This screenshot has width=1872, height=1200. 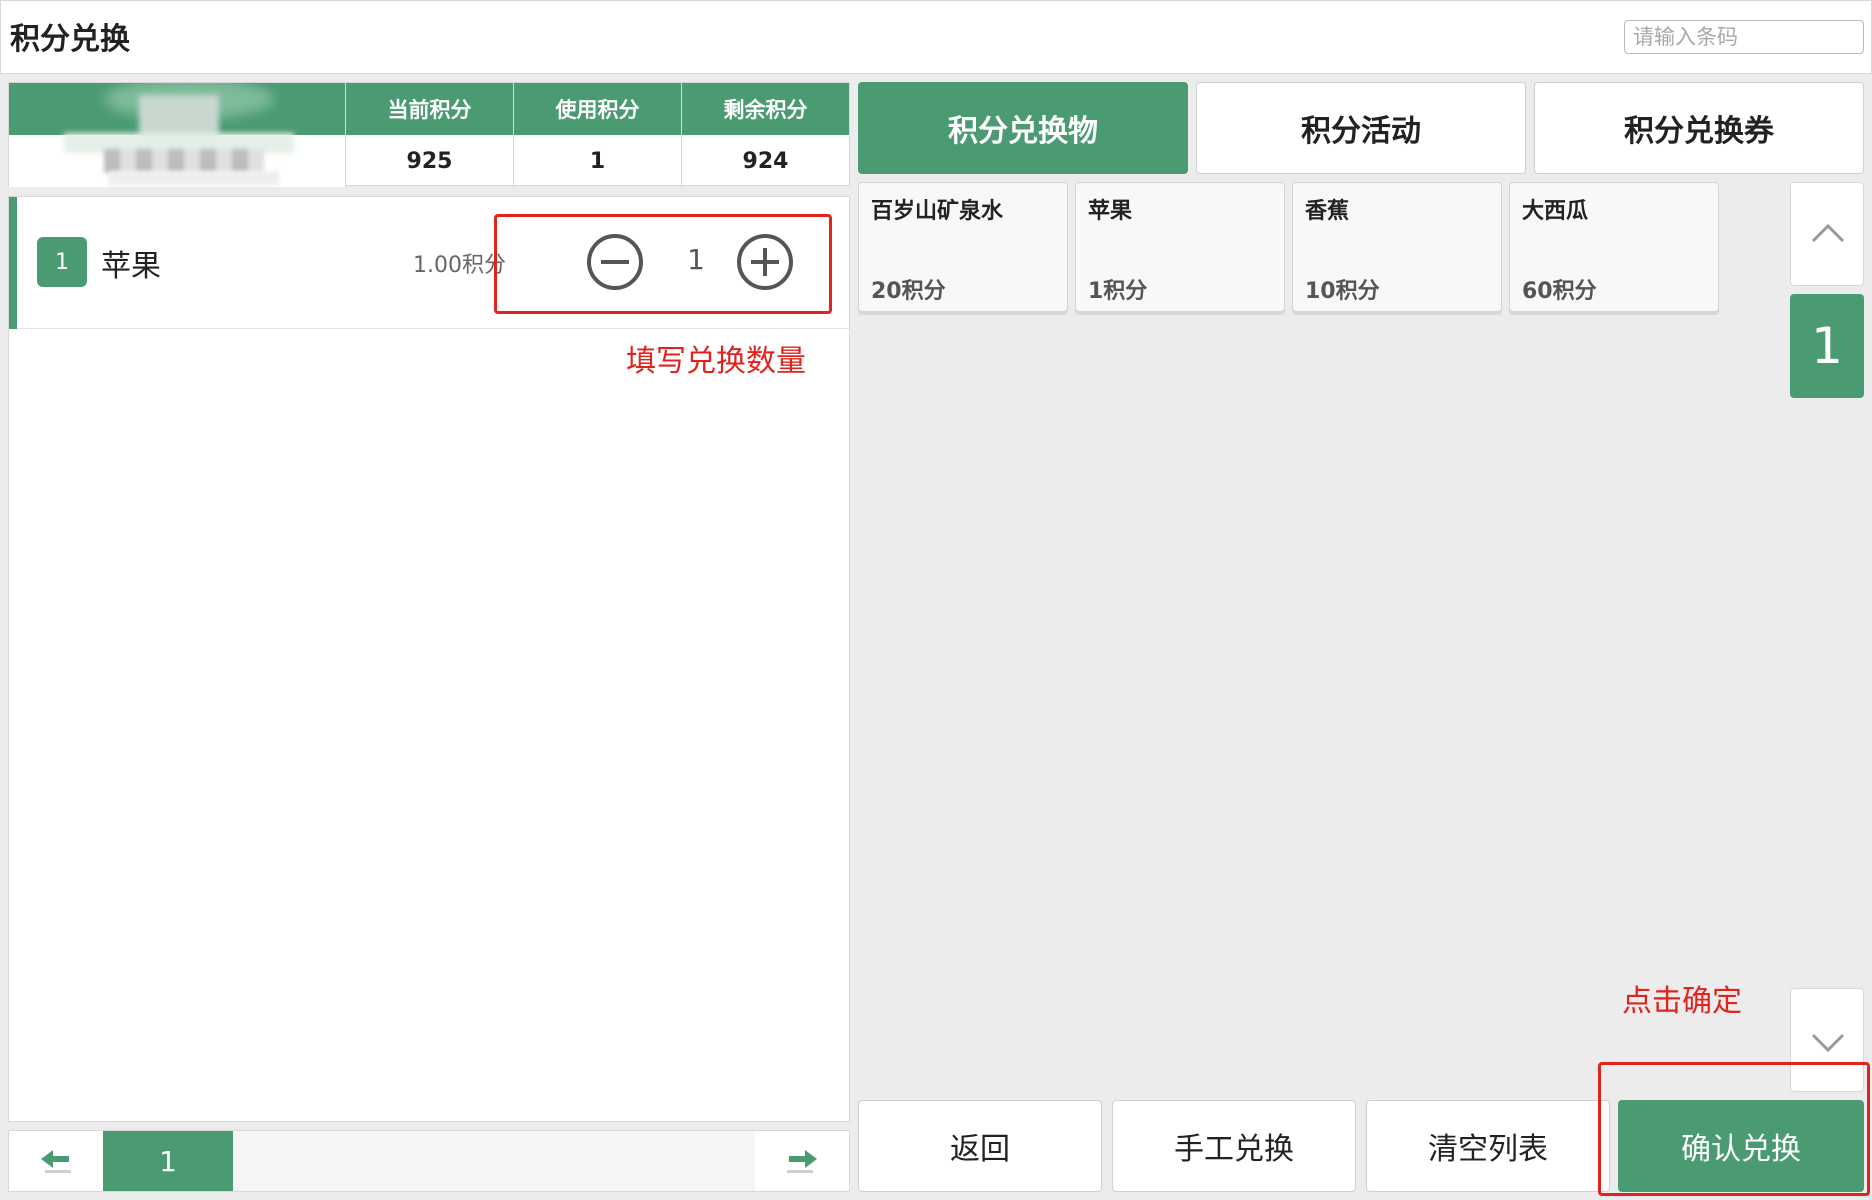 What do you see at coordinates (1023, 128) in the screenshot?
I see `tab-exchange-items: 积分兑换物` at bounding box center [1023, 128].